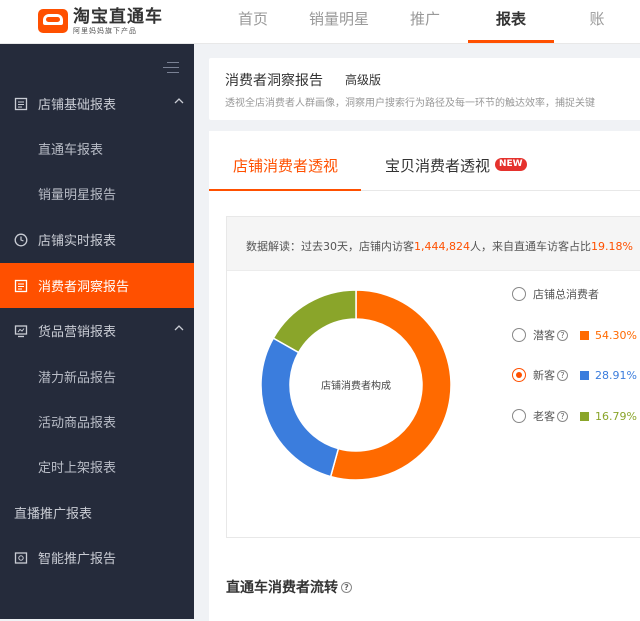 This screenshot has width=640, height=621. What do you see at coordinates (77, 559) in the screenshot?
I see `sidebar-item-label: 智能推广报告` at bounding box center [77, 559].